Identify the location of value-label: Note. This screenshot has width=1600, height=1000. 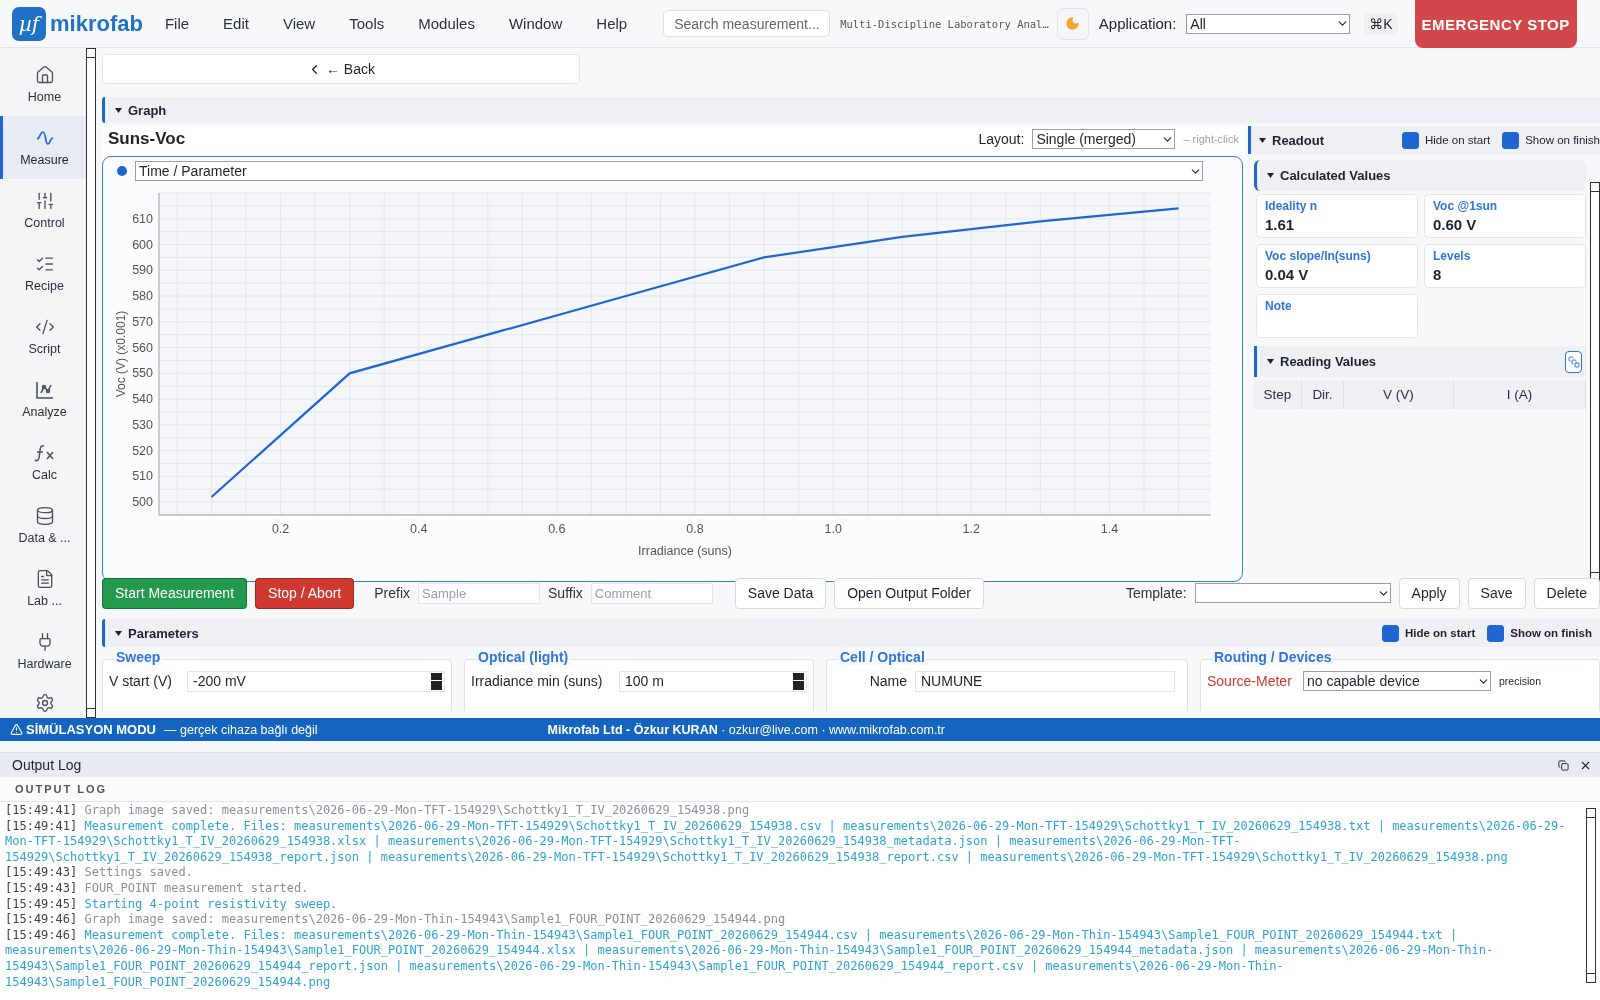
(1279, 306).